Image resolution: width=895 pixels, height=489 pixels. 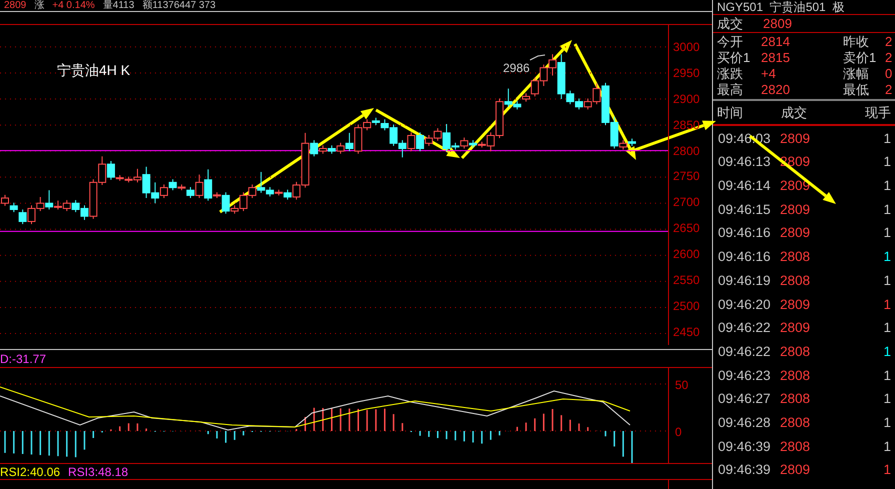 I want to click on price-tick: 2600, so click(x=686, y=255).